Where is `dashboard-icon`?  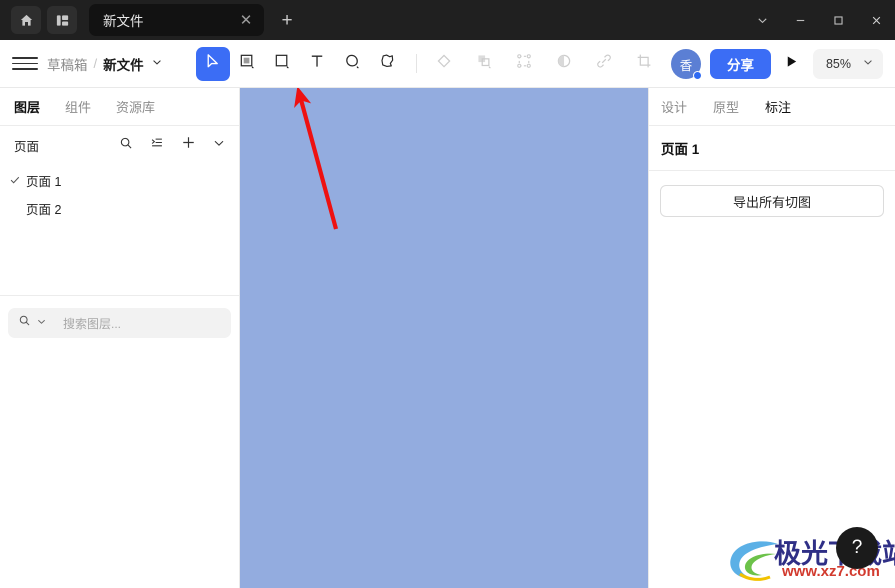
dashboard-icon is located at coordinates (62, 20).